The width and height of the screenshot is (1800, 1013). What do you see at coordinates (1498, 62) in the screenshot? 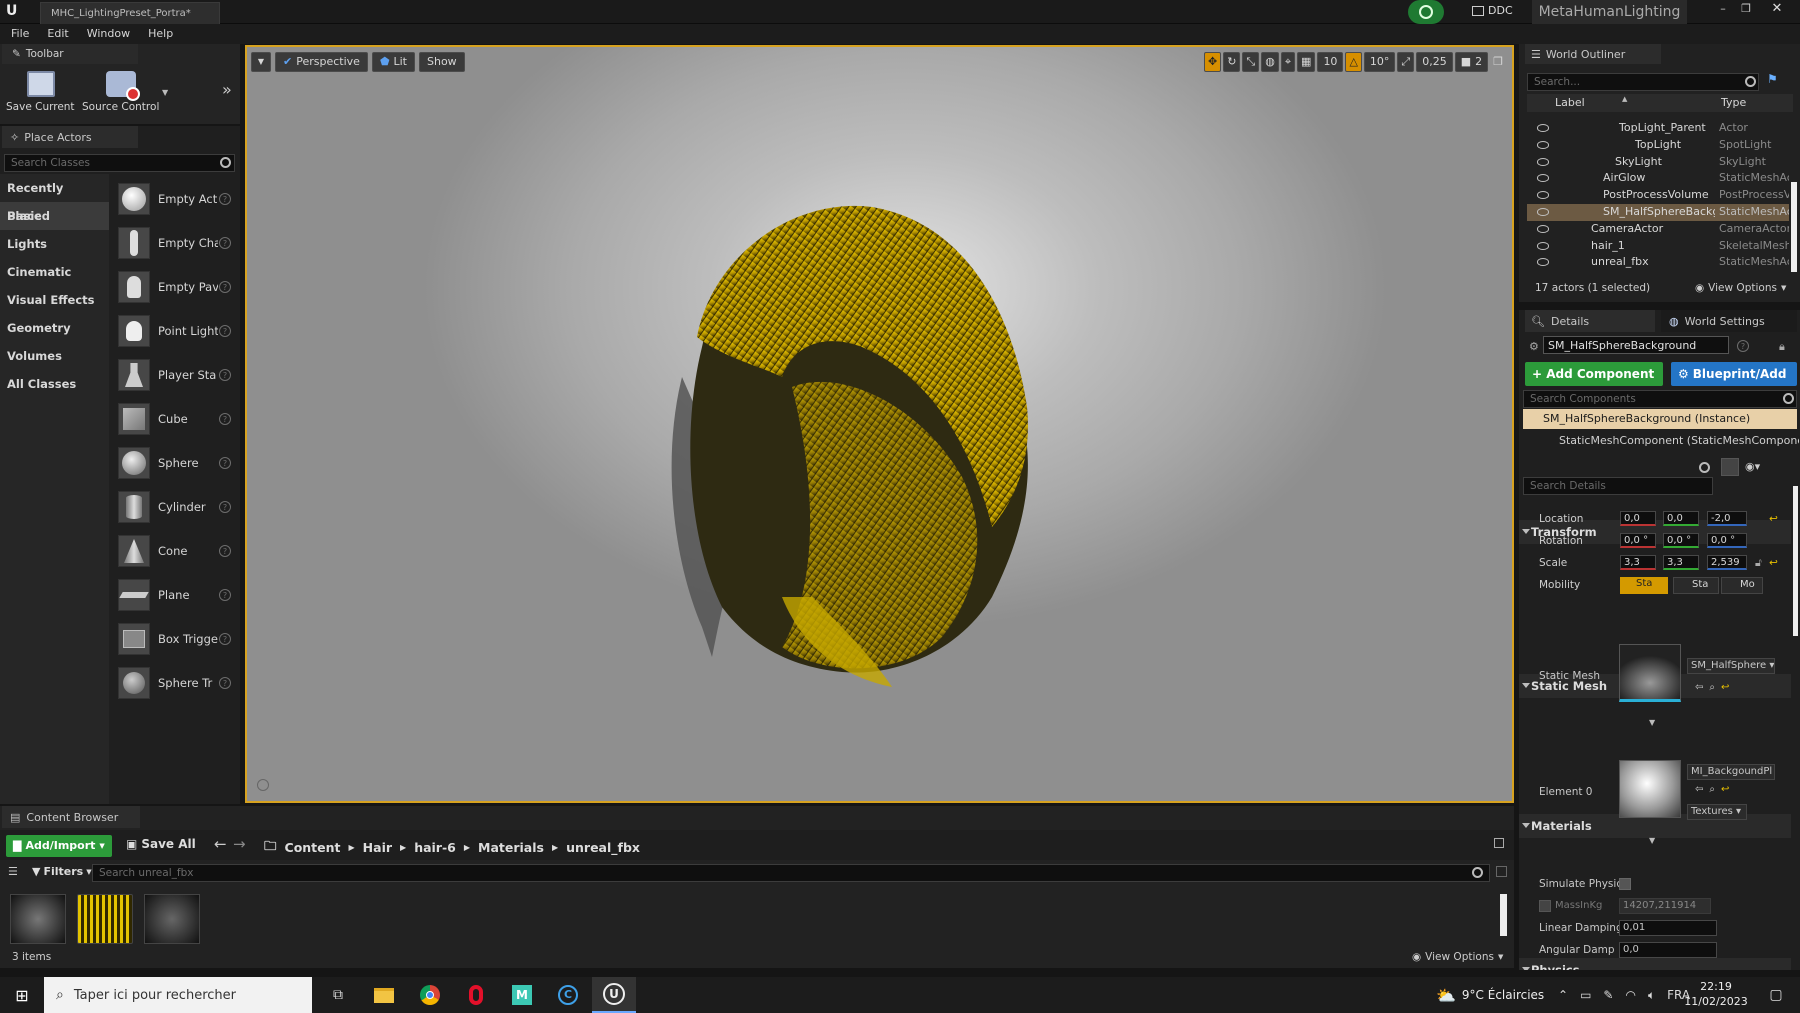
I see `maximize-viewport-icon: ❐` at bounding box center [1498, 62].